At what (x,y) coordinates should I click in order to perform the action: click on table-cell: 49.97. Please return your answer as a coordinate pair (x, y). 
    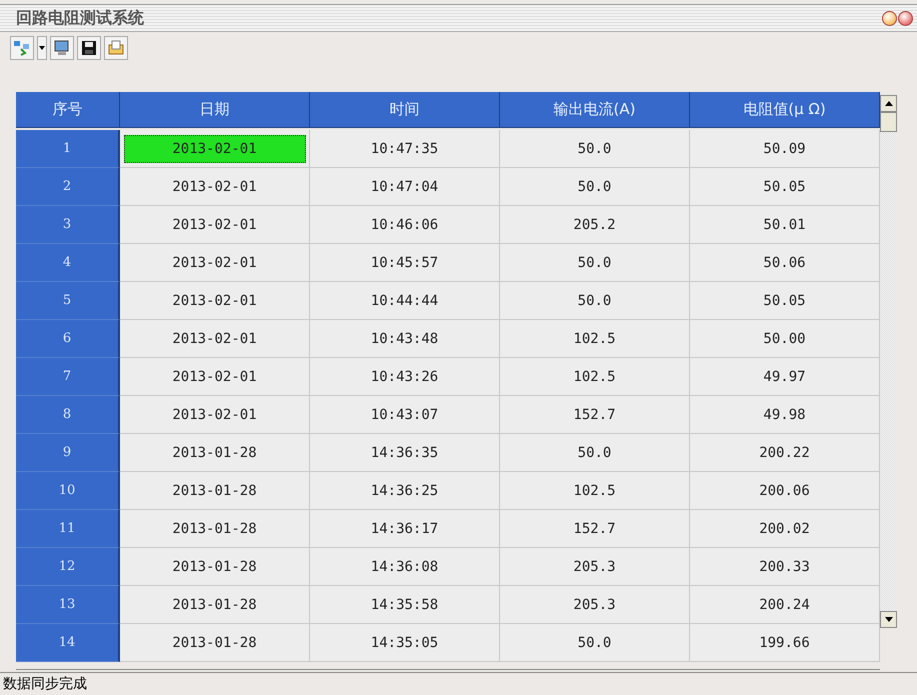
    Looking at the image, I should click on (785, 377).